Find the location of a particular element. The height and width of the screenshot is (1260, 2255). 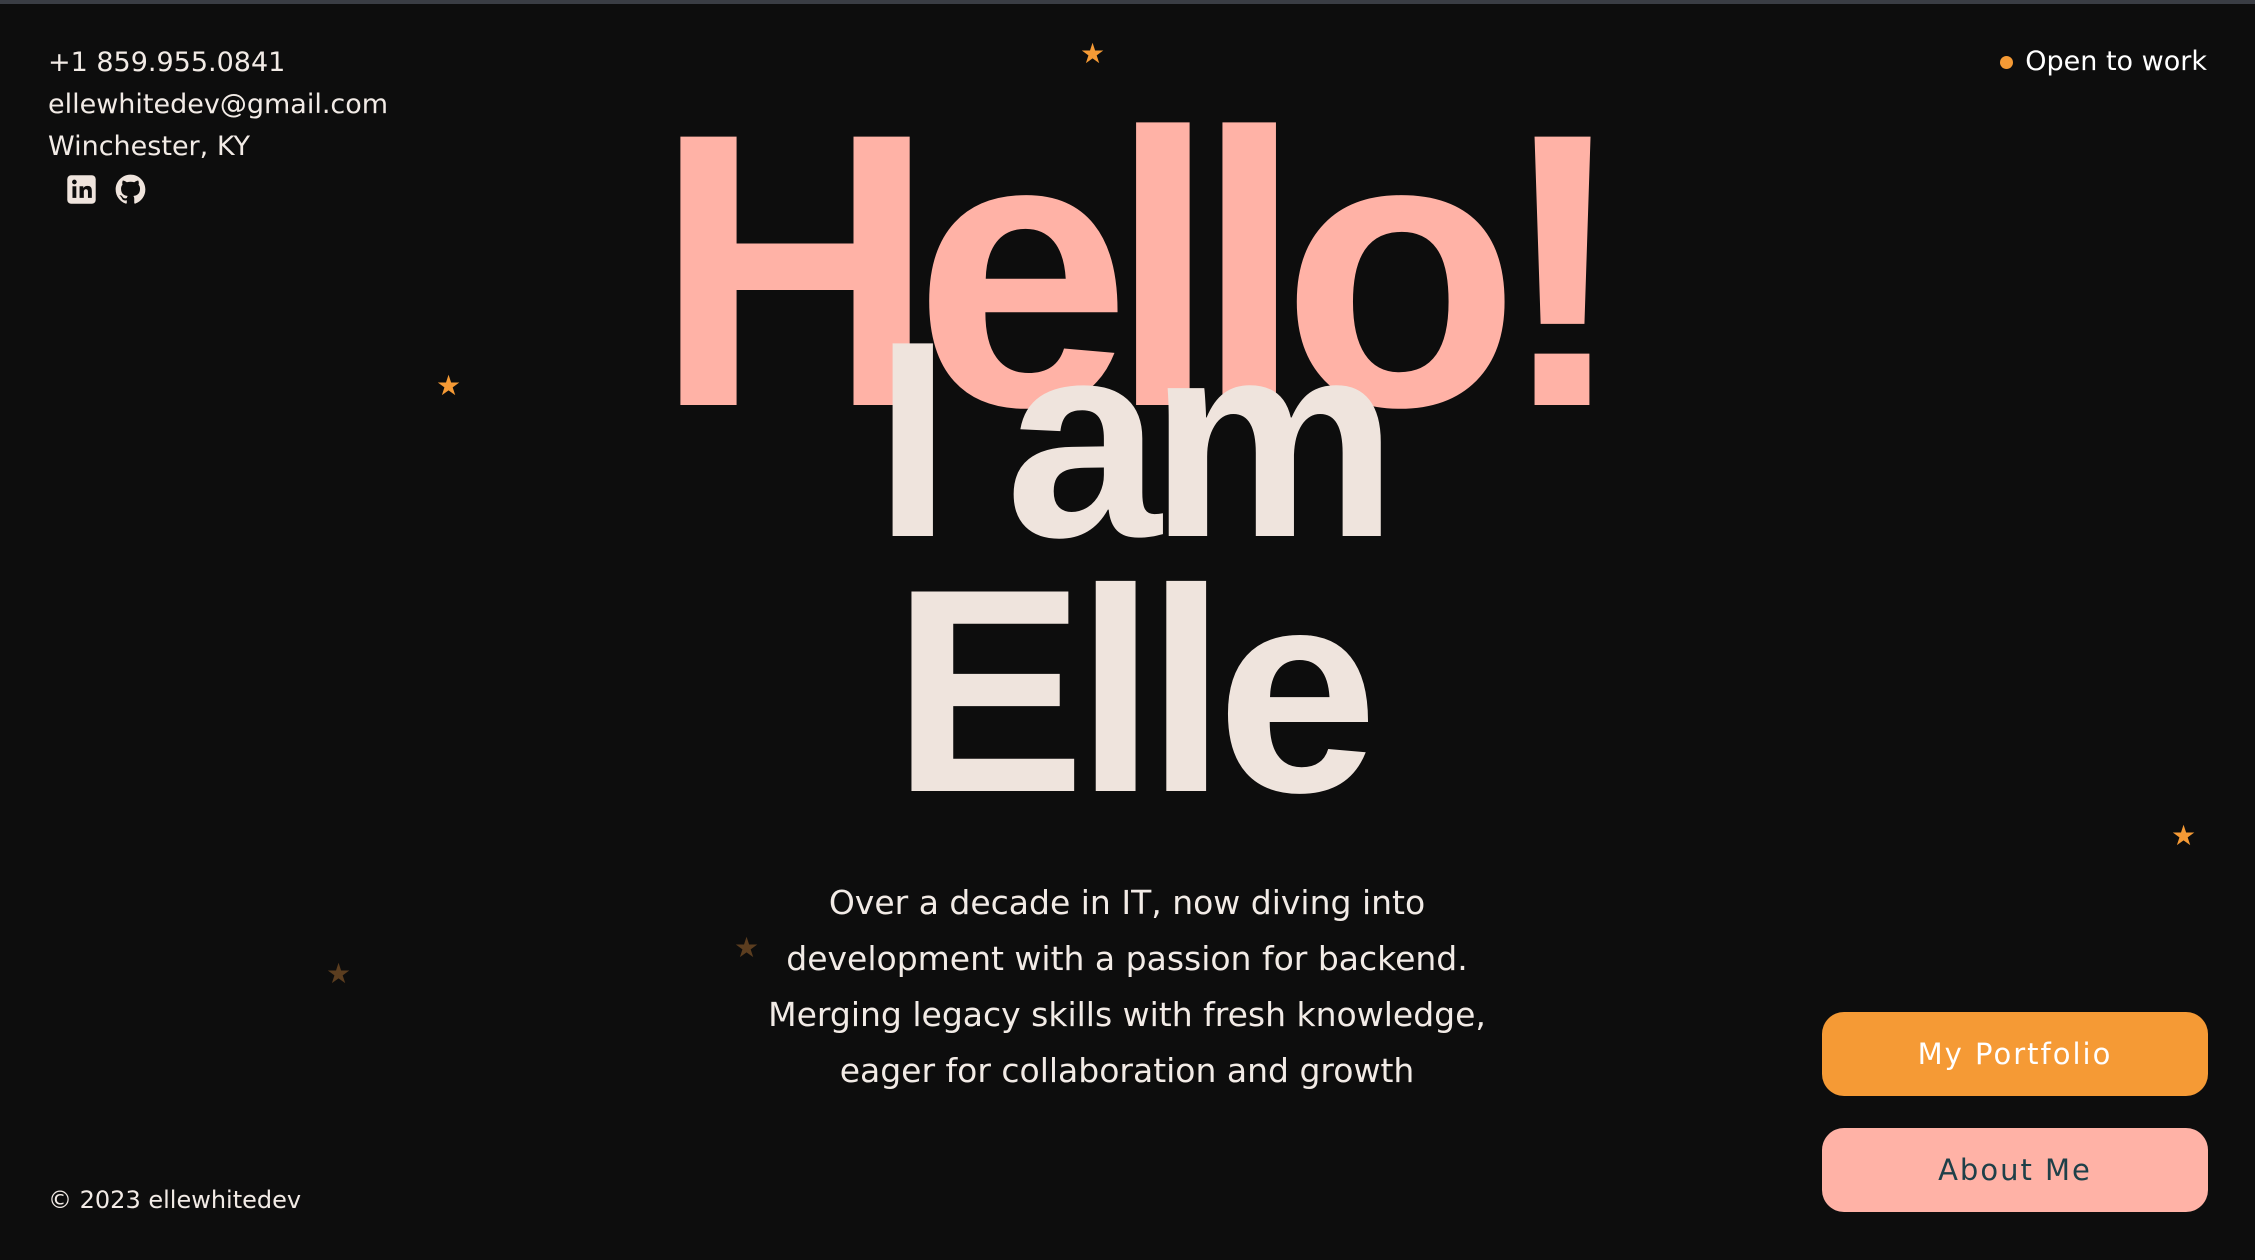

linkedin-icon is located at coordinates (81, 189).